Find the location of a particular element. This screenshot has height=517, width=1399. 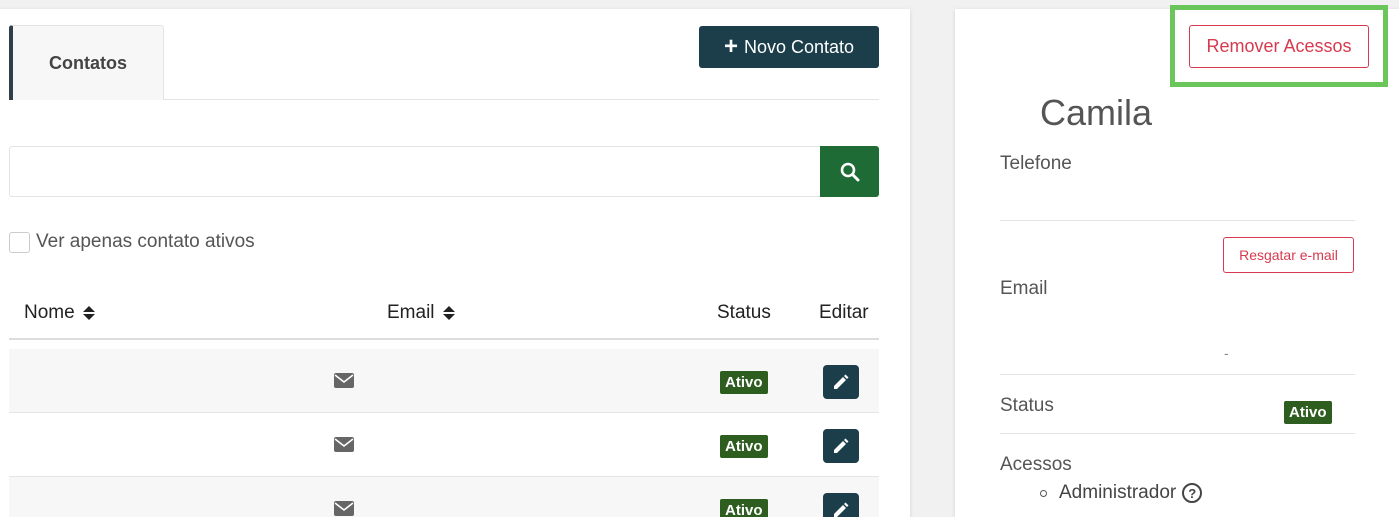

tab-divider is located at coordinates (521, 99).